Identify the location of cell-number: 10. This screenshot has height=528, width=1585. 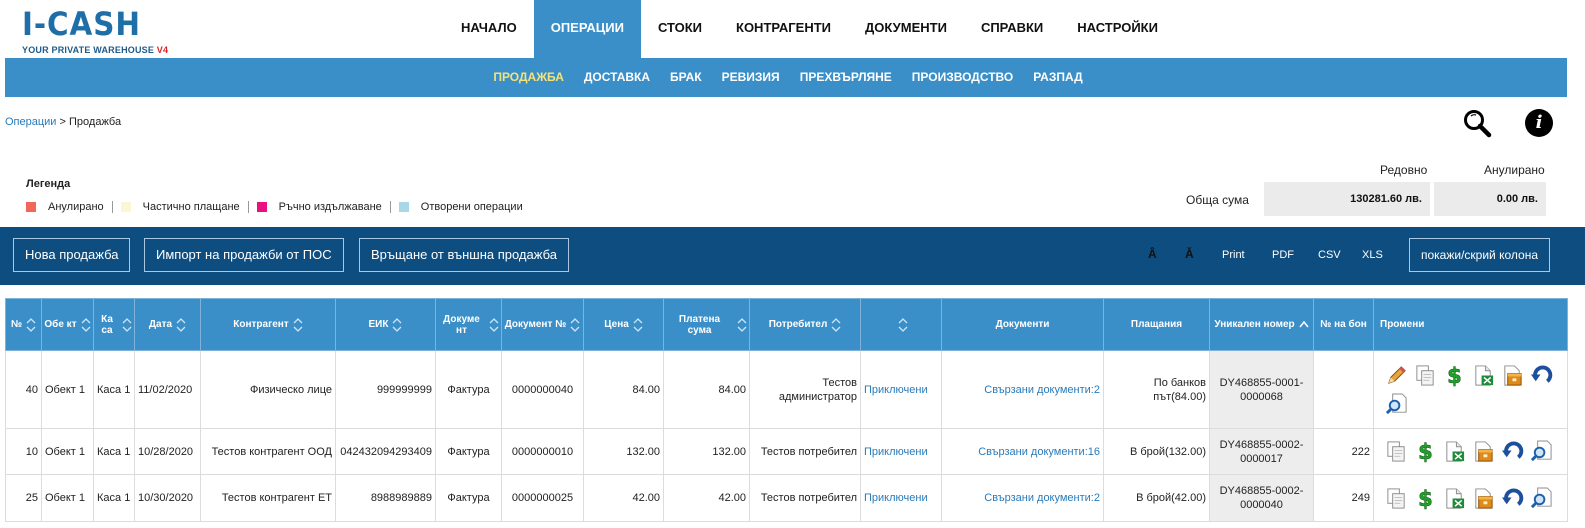
(23, 451).